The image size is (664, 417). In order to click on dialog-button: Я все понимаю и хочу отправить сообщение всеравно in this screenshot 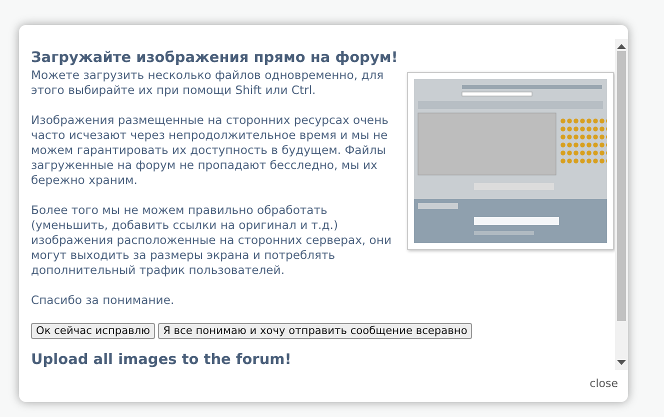, I will do `click(315, 331)`.